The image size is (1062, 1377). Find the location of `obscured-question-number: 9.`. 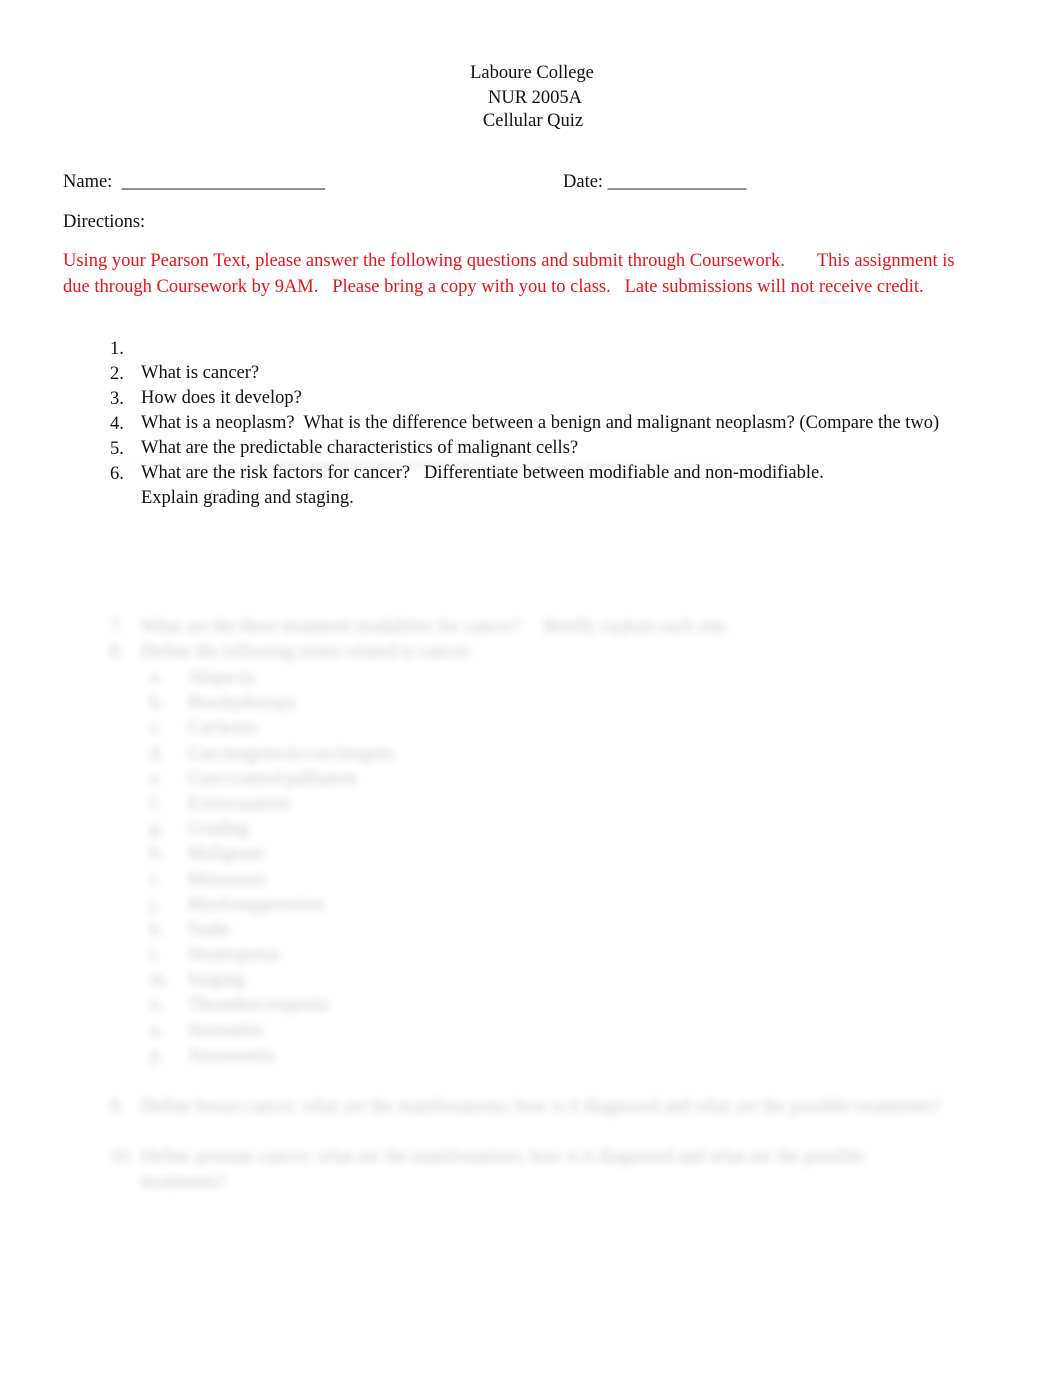

obscured-question-number: 9. is located at coordinates (117, 1107).